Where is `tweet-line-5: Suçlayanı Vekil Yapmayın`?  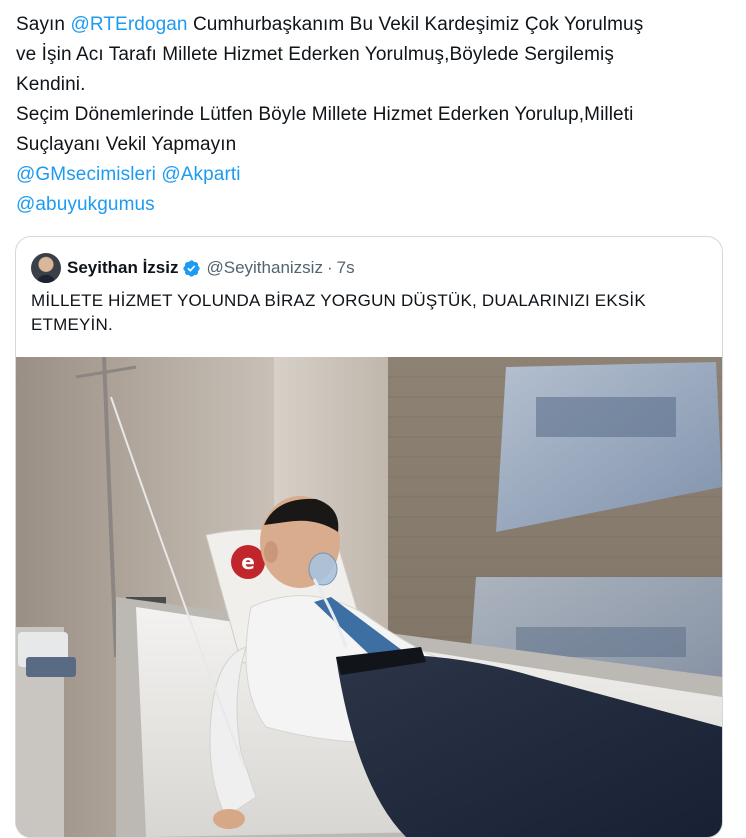
tweet-line-5: Suçlayanı Vekil Yapmayın is located at coordinates (126, 144).